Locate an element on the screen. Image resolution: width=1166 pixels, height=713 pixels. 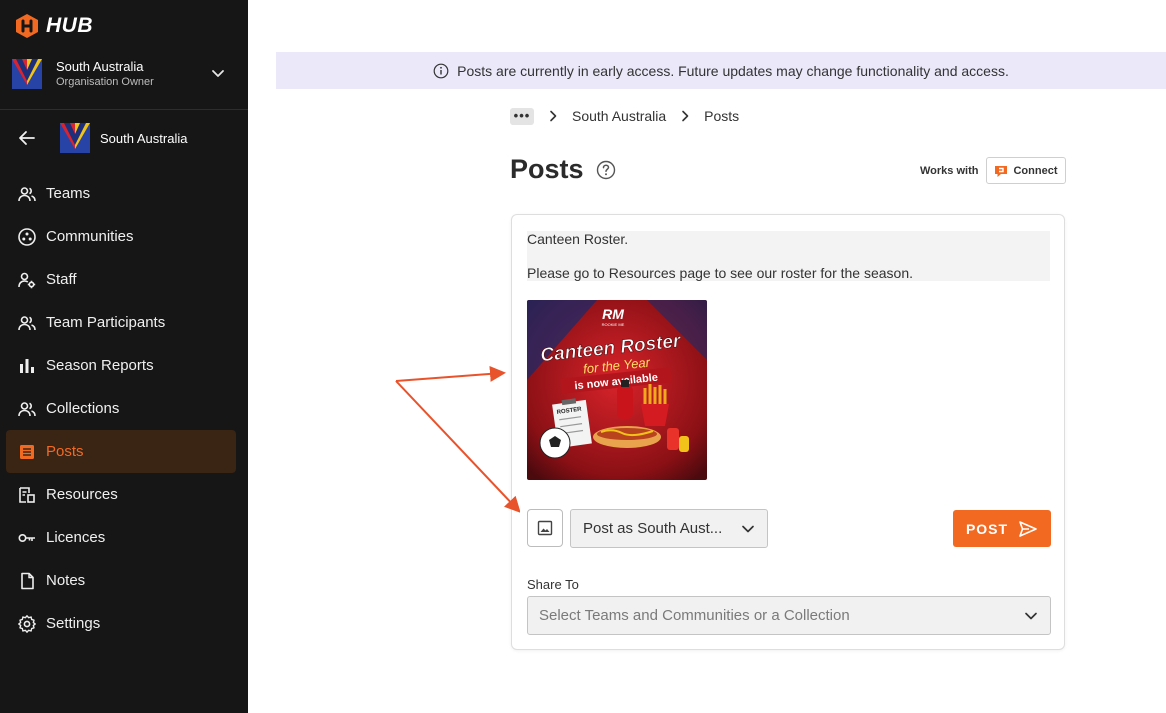
back-row-label: South Australia is located at coordinates (144, 138).